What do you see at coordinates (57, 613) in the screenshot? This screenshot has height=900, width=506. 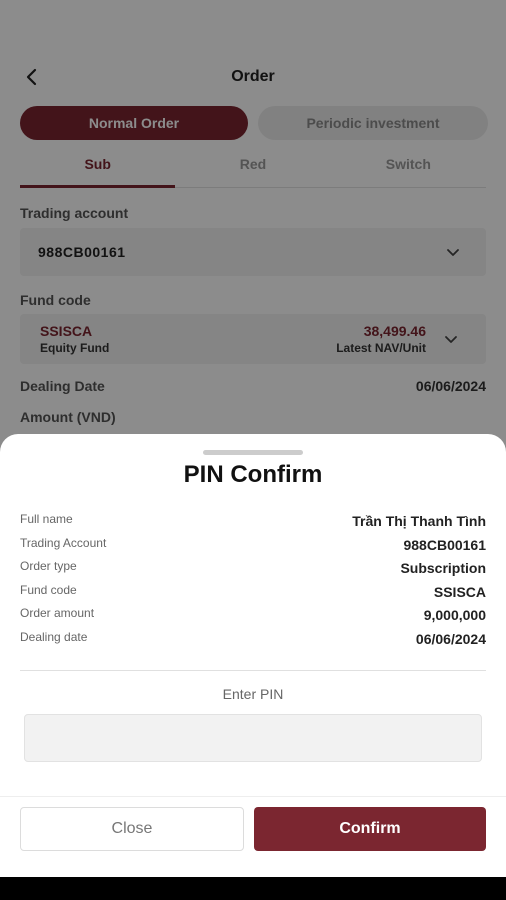 I see `detail-label: Order amount` at bounding box center [57, 613].